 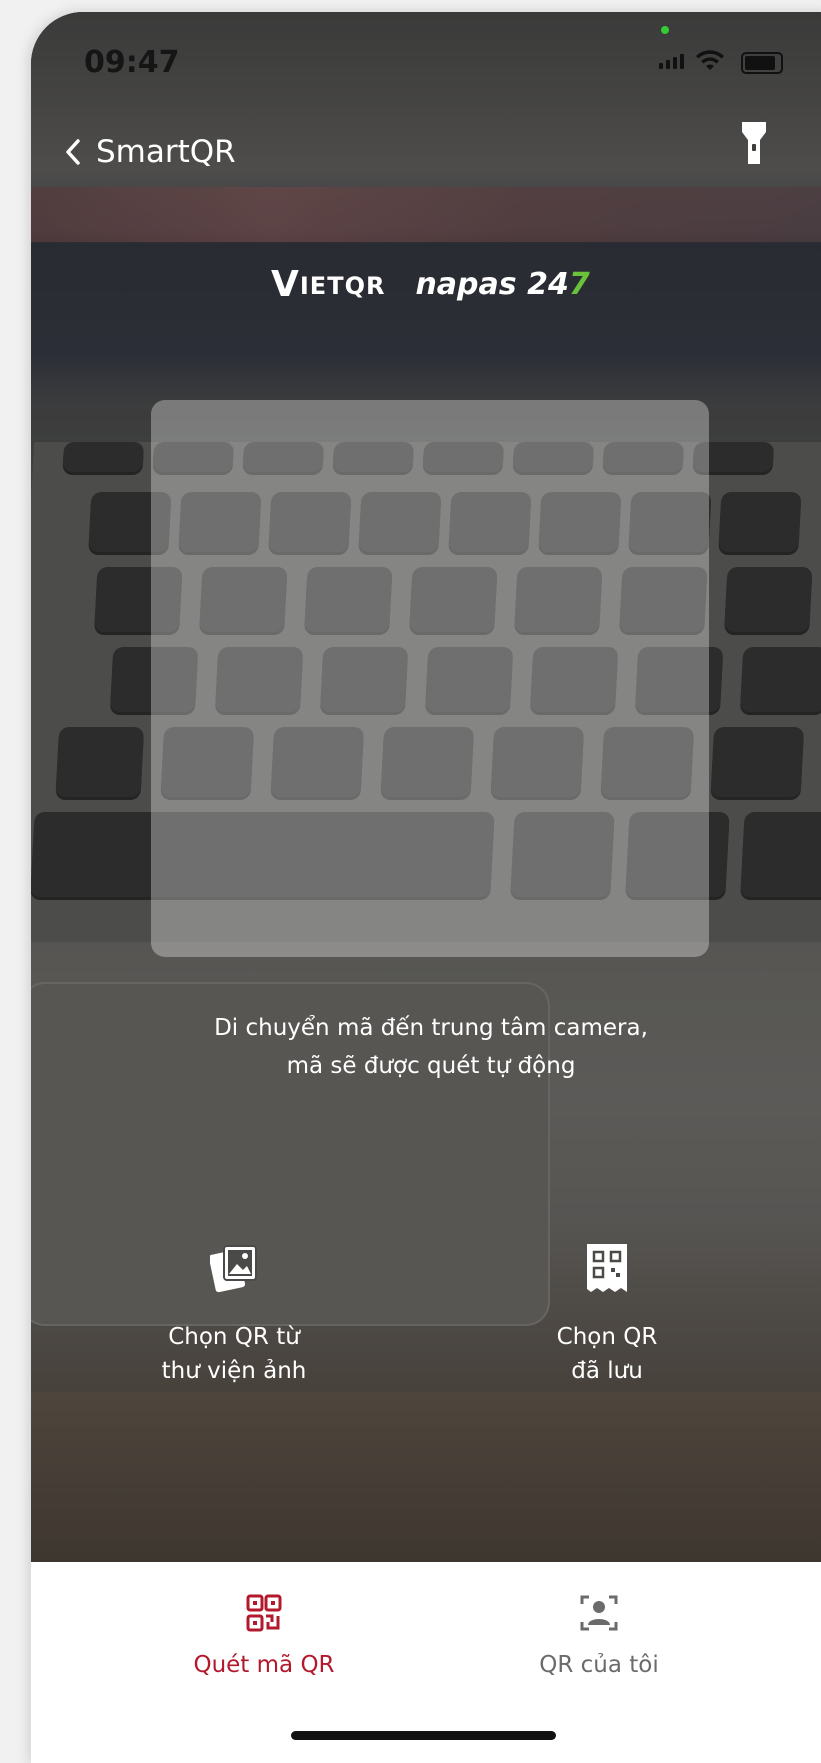 What do you see at coordinates (264, 1635) in the screenshot?
I see `tab-scan-qr: Quét mã QR` at bounding box center [264, 1635].